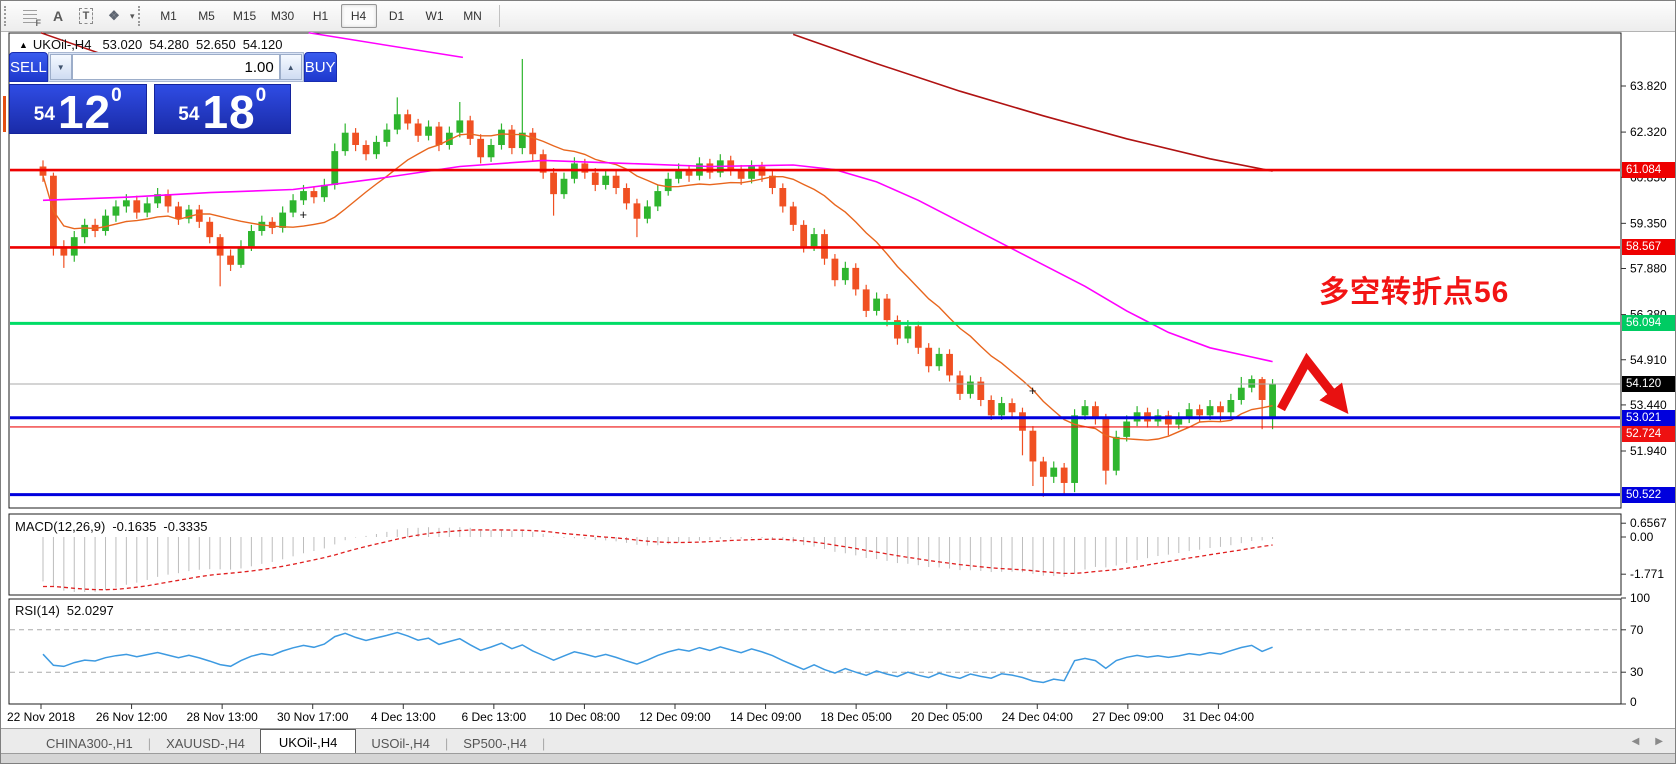 Image resolution: width=1676 pixels, height=764 pixels. I want to click on timeframe-m5-button: M5, so click(207, 16).